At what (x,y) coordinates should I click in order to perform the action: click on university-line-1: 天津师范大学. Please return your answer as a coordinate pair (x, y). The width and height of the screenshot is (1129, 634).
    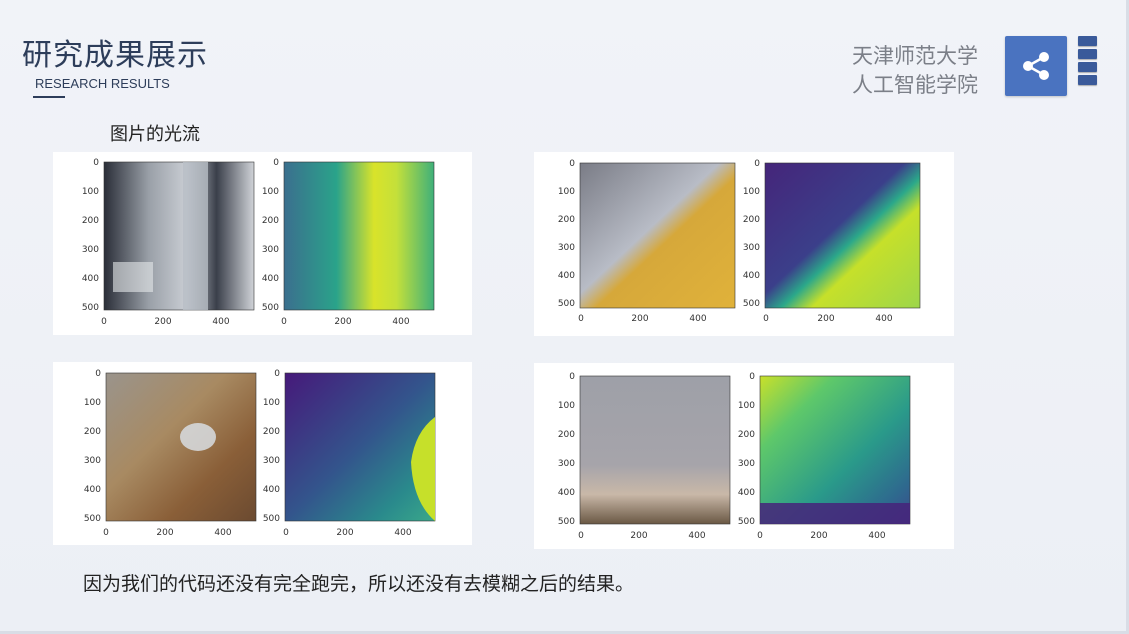
    Looking at the image, I should click on (915, 56).